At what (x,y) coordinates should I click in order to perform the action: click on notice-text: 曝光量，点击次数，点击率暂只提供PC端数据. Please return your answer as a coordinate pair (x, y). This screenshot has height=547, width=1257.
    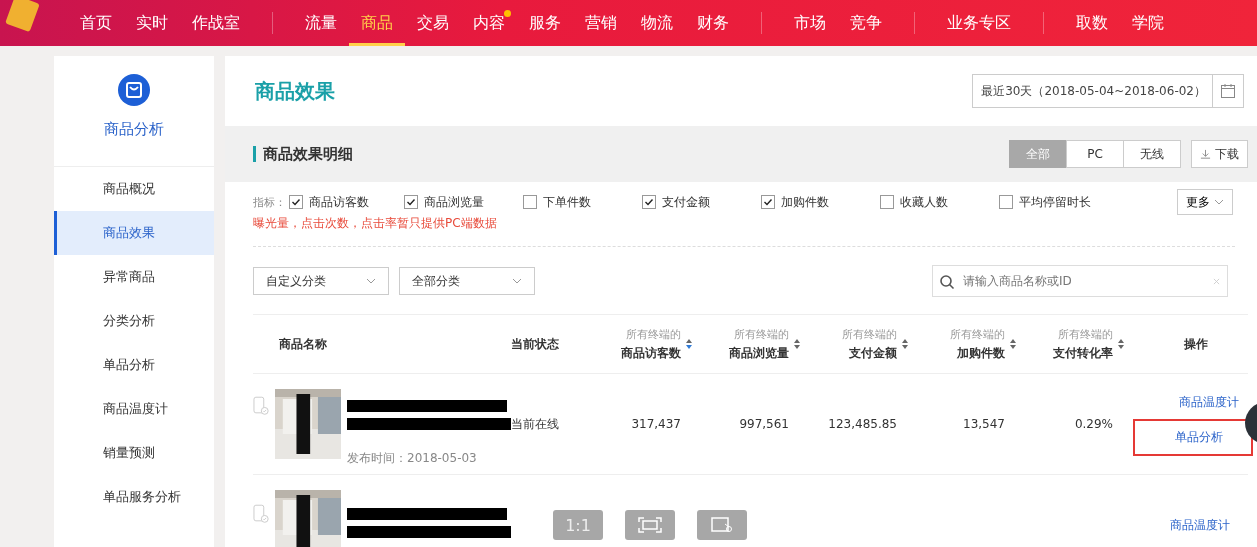
    Looking at the image, I should click on (375, 223).